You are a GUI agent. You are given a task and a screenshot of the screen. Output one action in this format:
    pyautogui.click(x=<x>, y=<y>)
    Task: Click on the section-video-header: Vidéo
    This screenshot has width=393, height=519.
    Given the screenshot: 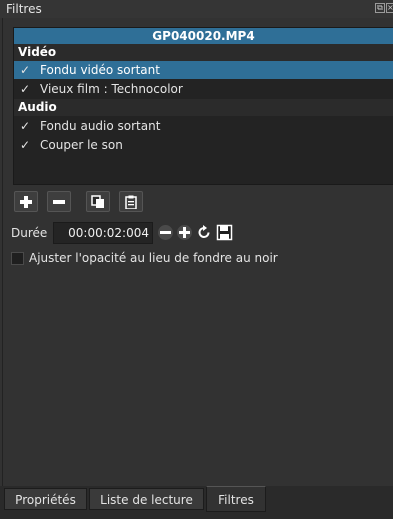 What is the action you would take?
    pyautogui.click(x=203, y=52)
    